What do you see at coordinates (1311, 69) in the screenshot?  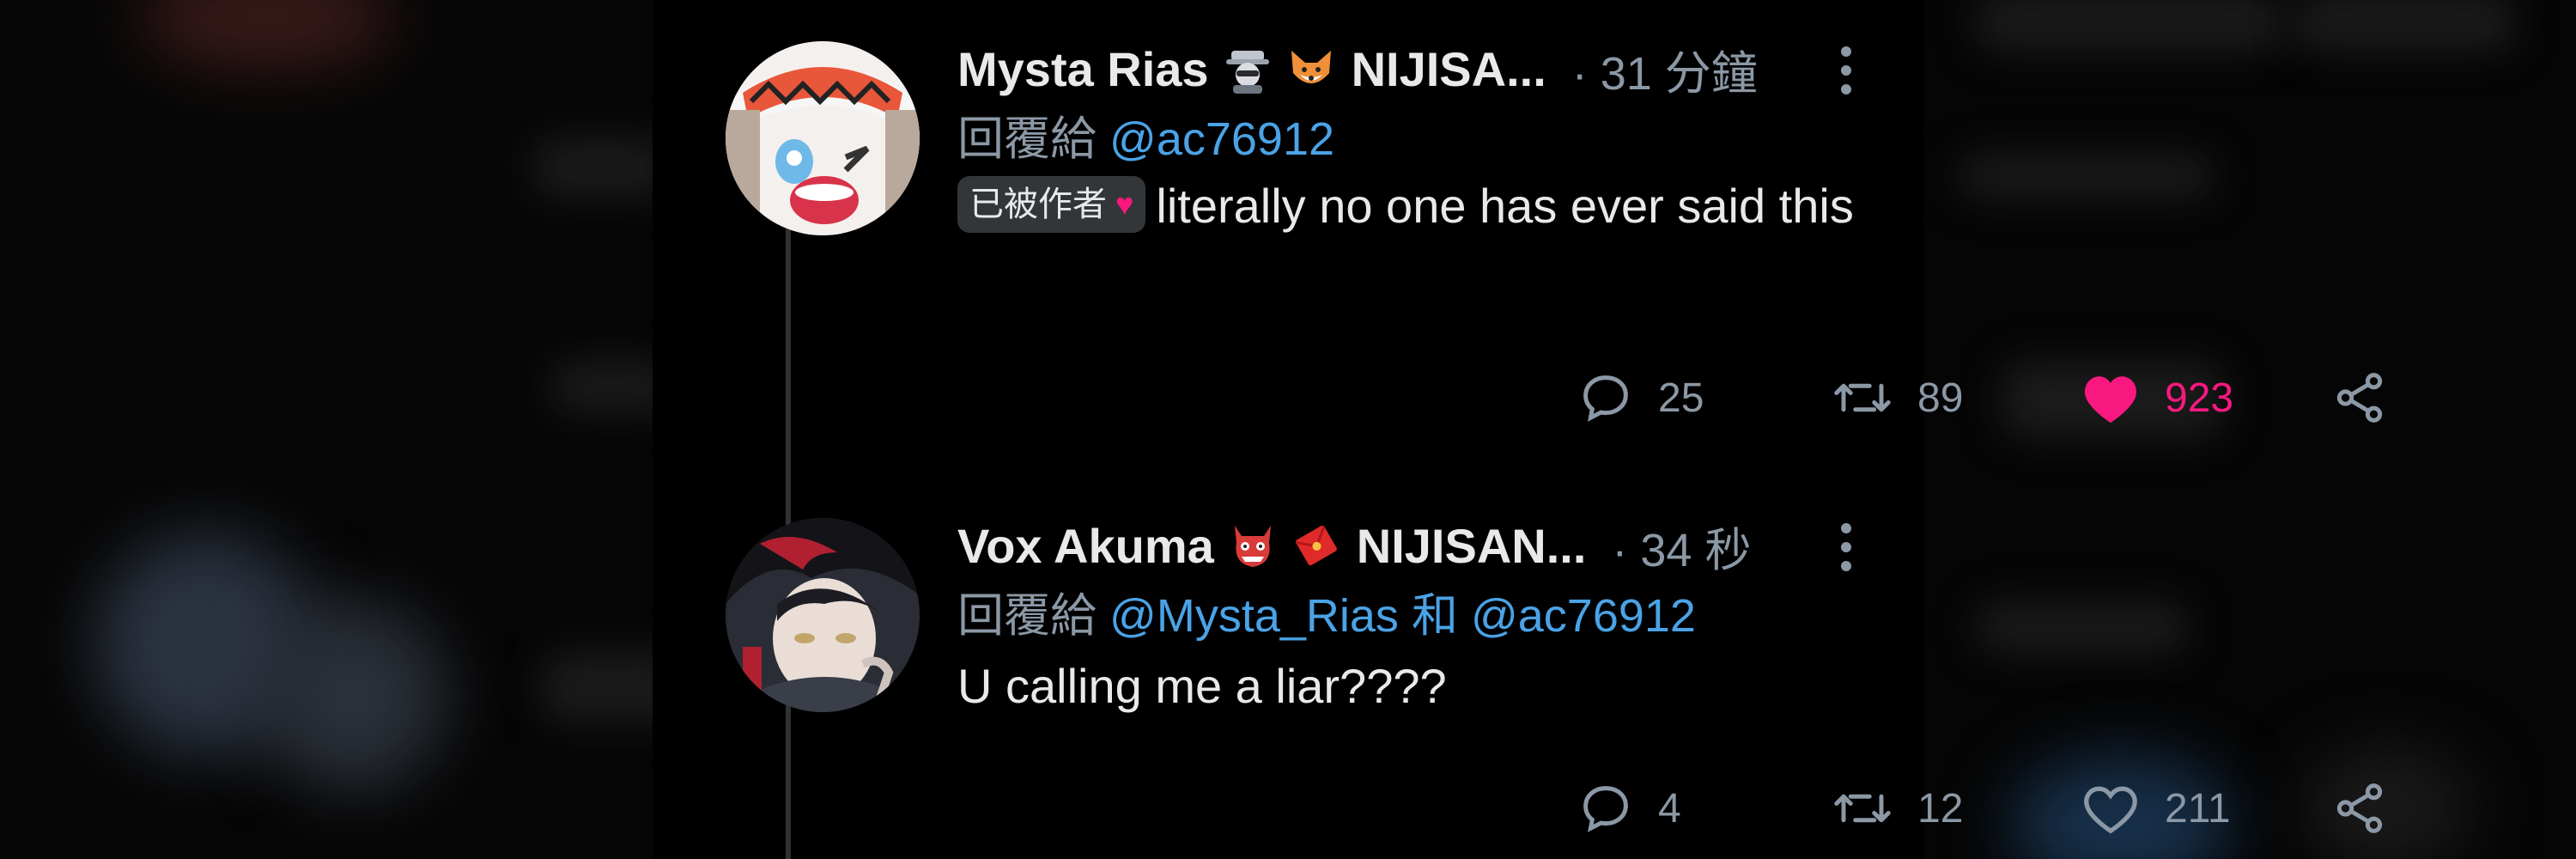 I see `fox-emoji-icon` at bounding box center [1311, 69].